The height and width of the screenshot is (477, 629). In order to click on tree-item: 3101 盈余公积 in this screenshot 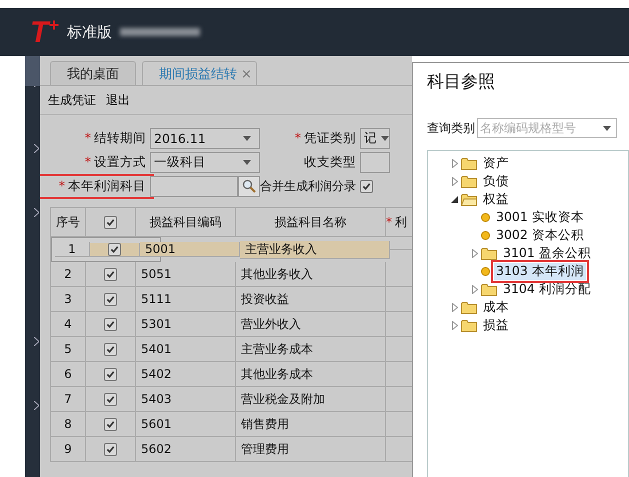, I will do `click(547, 253)`.